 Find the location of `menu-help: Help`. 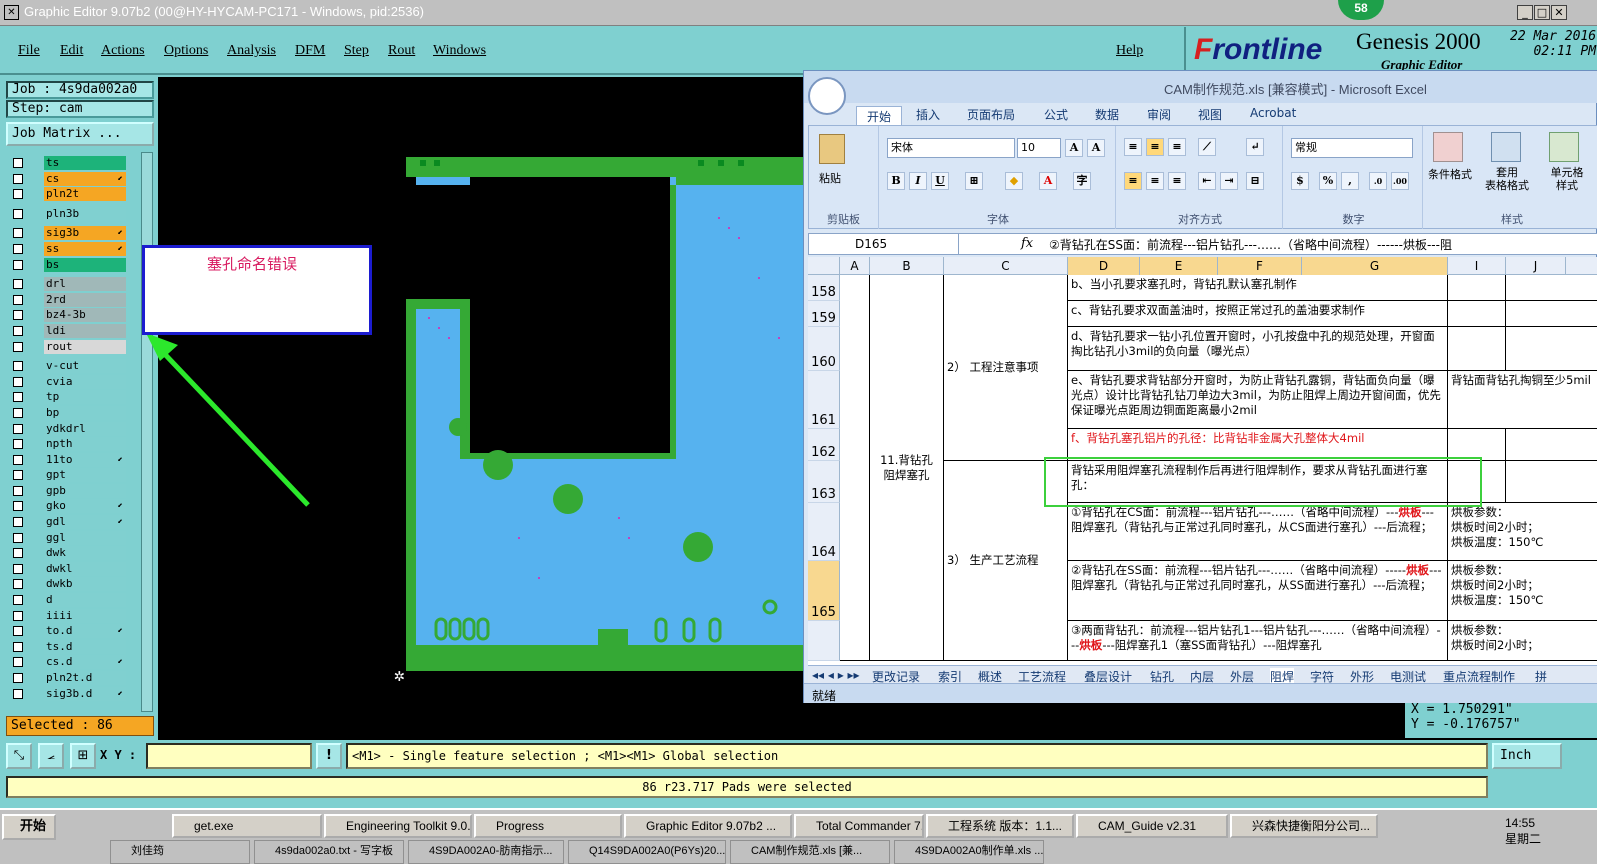

menu-help: Help is located at coordinates (1129, 51).